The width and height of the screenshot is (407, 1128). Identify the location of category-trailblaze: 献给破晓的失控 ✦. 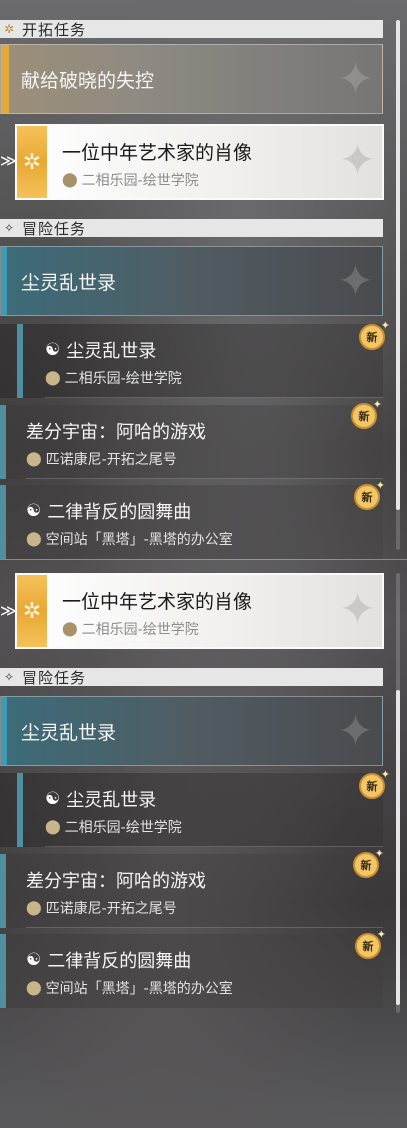
(191, 79).